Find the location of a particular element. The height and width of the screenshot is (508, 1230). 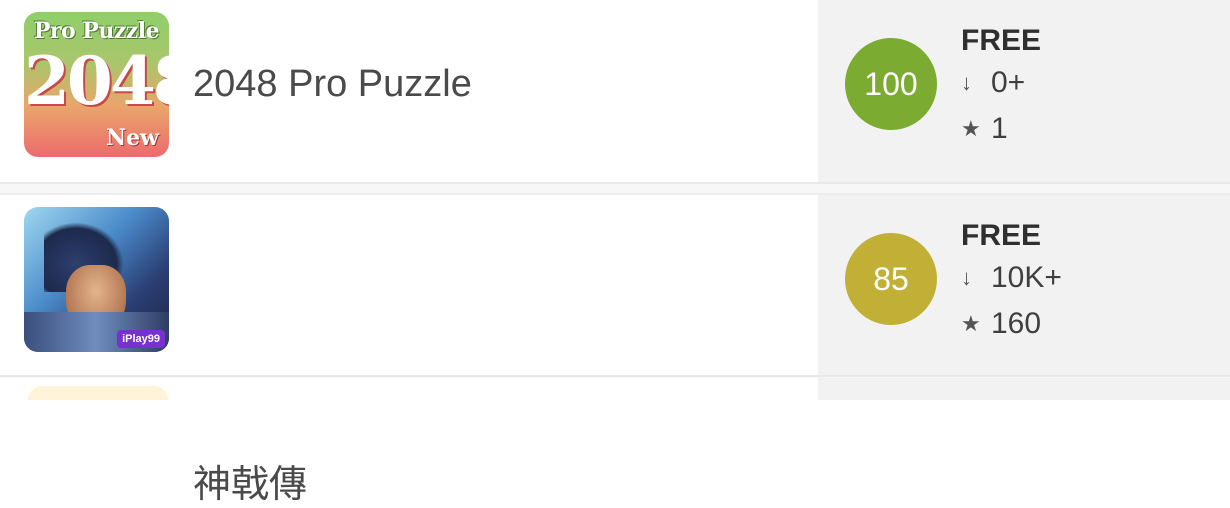

publisher-badge: iPlay99 is located at coordinates (141, 339).